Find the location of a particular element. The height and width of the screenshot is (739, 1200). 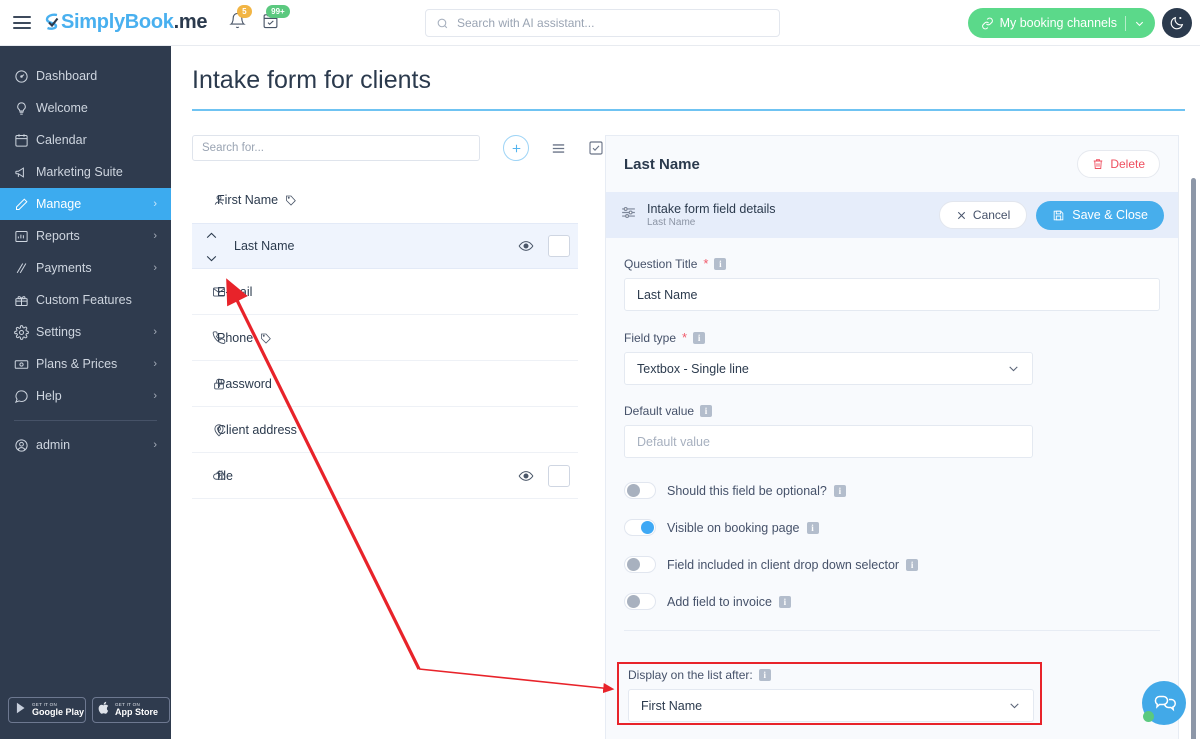

search-icon is located at coordinates (442, 23).